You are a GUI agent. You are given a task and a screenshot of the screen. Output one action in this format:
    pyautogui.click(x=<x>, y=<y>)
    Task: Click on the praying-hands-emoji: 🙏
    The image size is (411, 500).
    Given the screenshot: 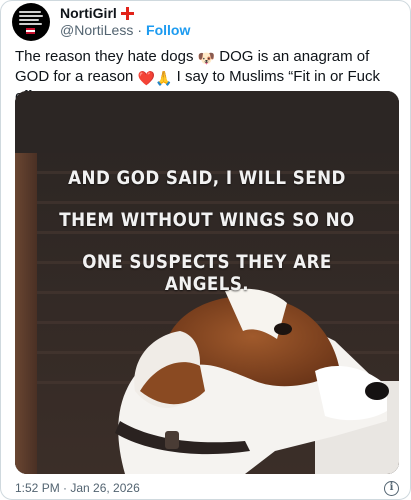 What is the action you would take?
    pyautogui.click(x=164, y=78)
    